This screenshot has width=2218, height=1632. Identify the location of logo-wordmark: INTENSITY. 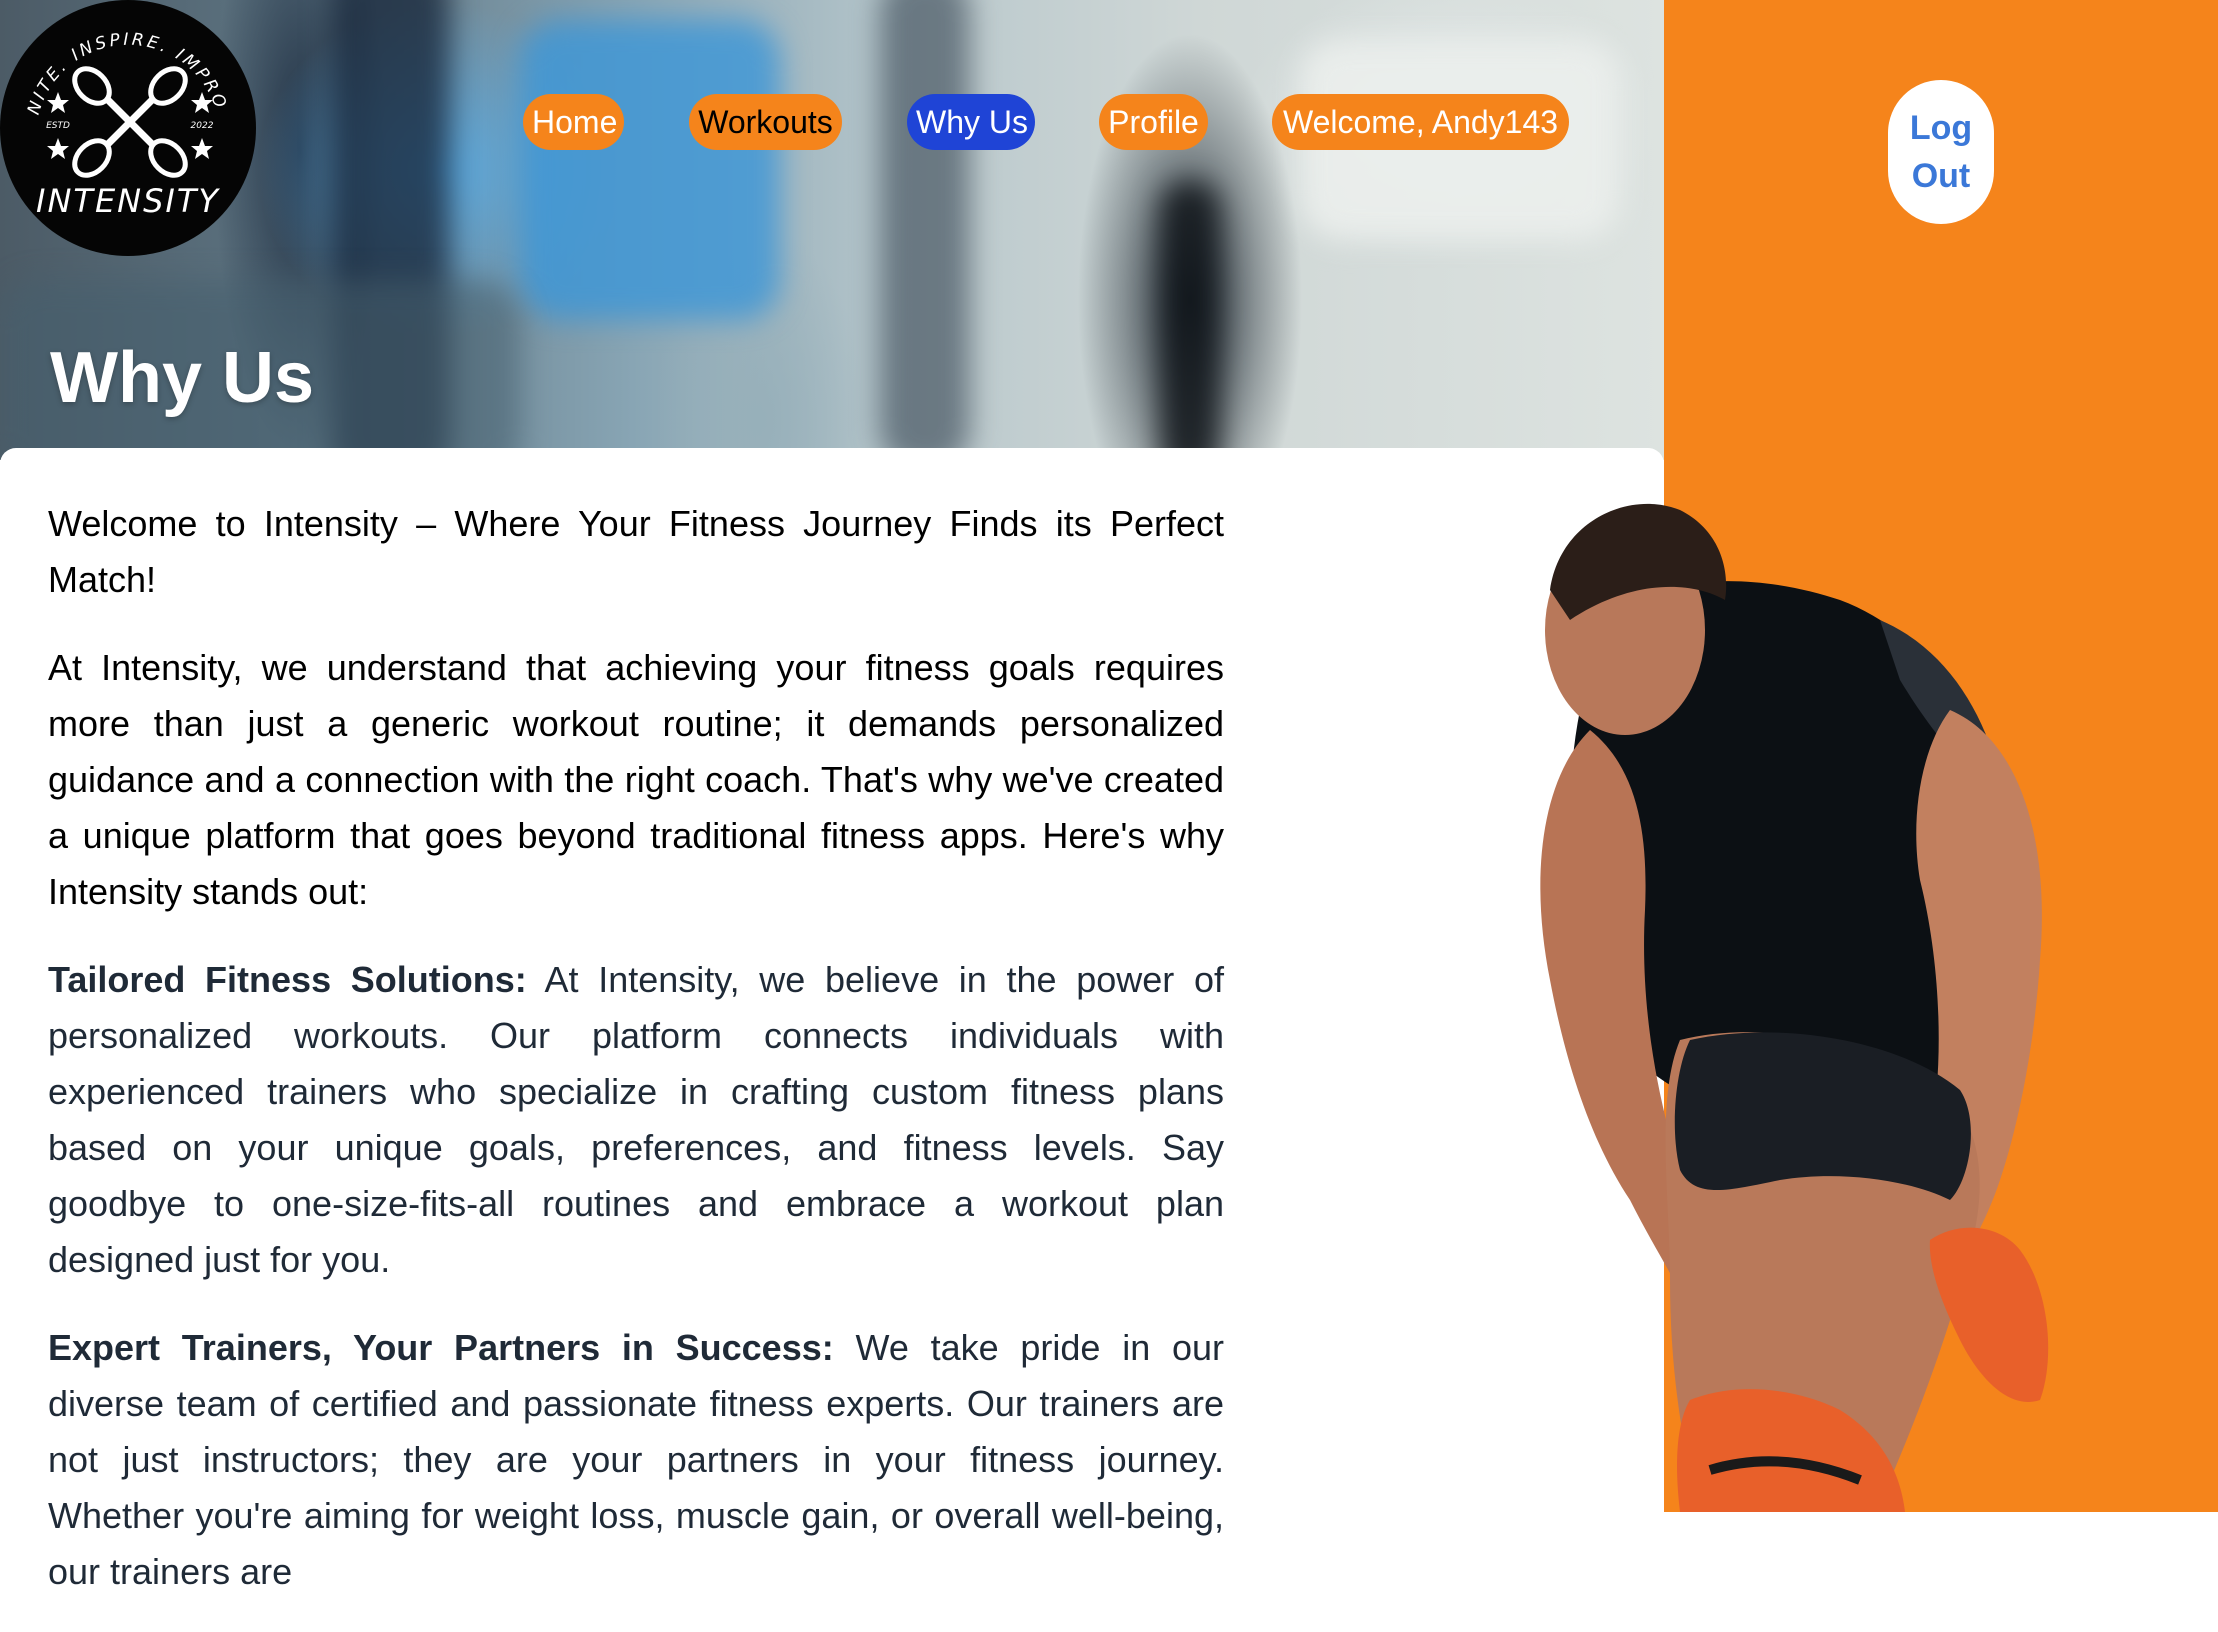
(128, 201).